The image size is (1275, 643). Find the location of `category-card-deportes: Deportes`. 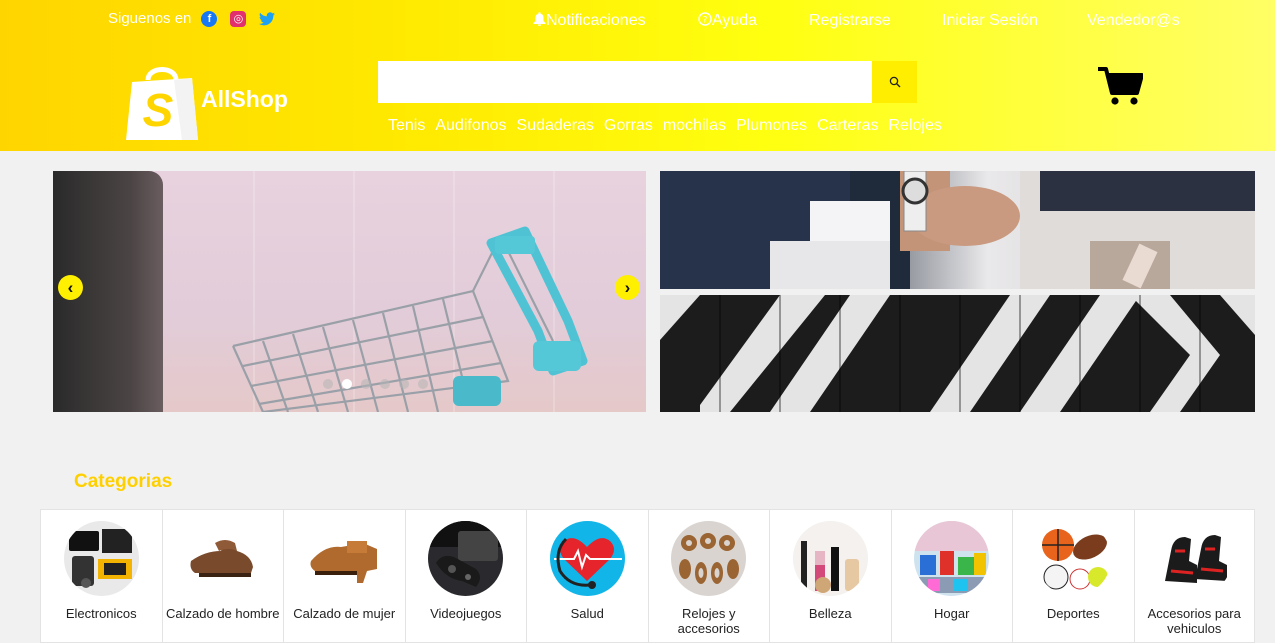

category-card-deportes: Deportes is located at coordinates (1073, 576).